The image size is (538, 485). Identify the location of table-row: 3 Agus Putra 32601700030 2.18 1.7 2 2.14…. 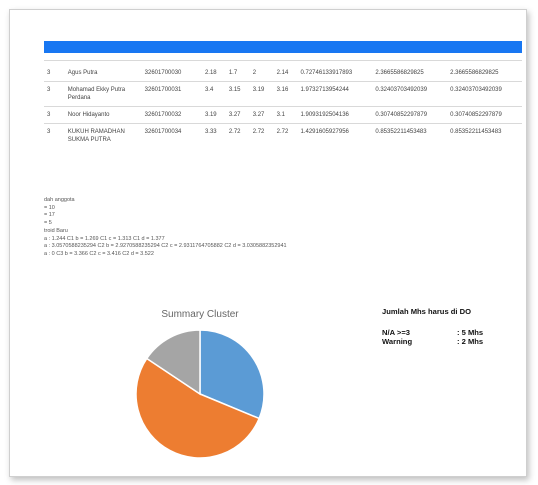
(283, 71).